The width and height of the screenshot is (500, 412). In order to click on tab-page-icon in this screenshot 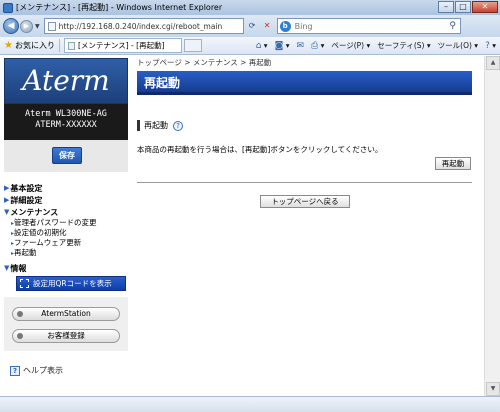, I will do `click(71, 45)`.